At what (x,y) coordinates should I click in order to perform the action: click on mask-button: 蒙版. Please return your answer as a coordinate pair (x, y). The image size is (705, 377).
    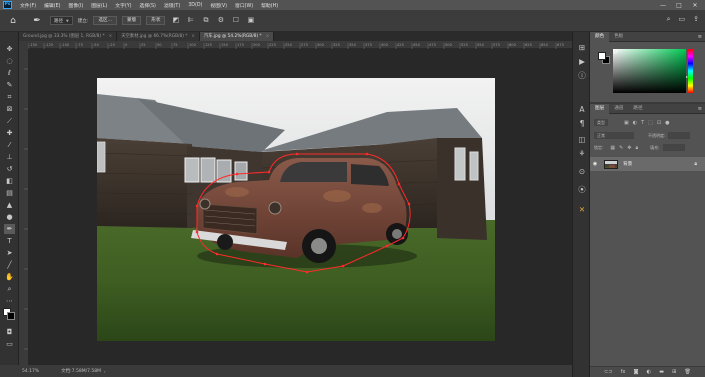
    Looking at the image, I should click on (132, 20).